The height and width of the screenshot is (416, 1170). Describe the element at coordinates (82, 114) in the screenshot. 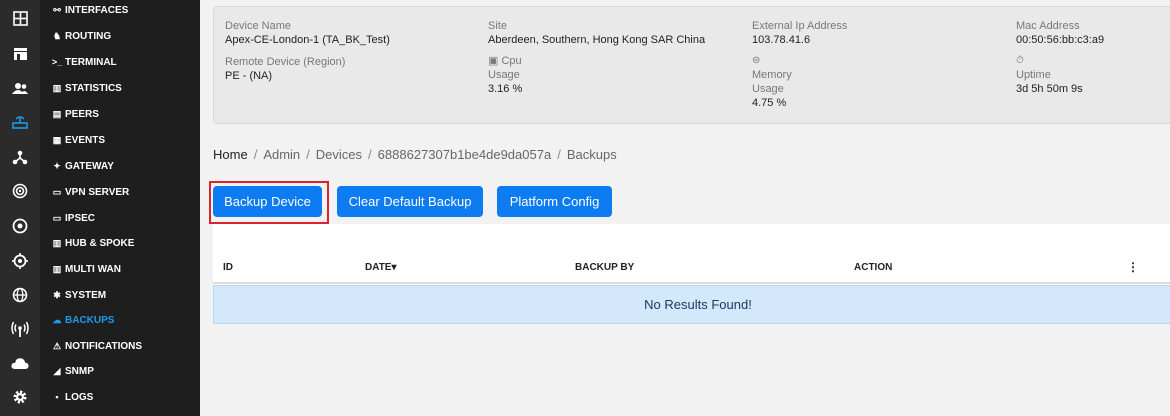

I see `menu-item-label: PEERS` at that location.